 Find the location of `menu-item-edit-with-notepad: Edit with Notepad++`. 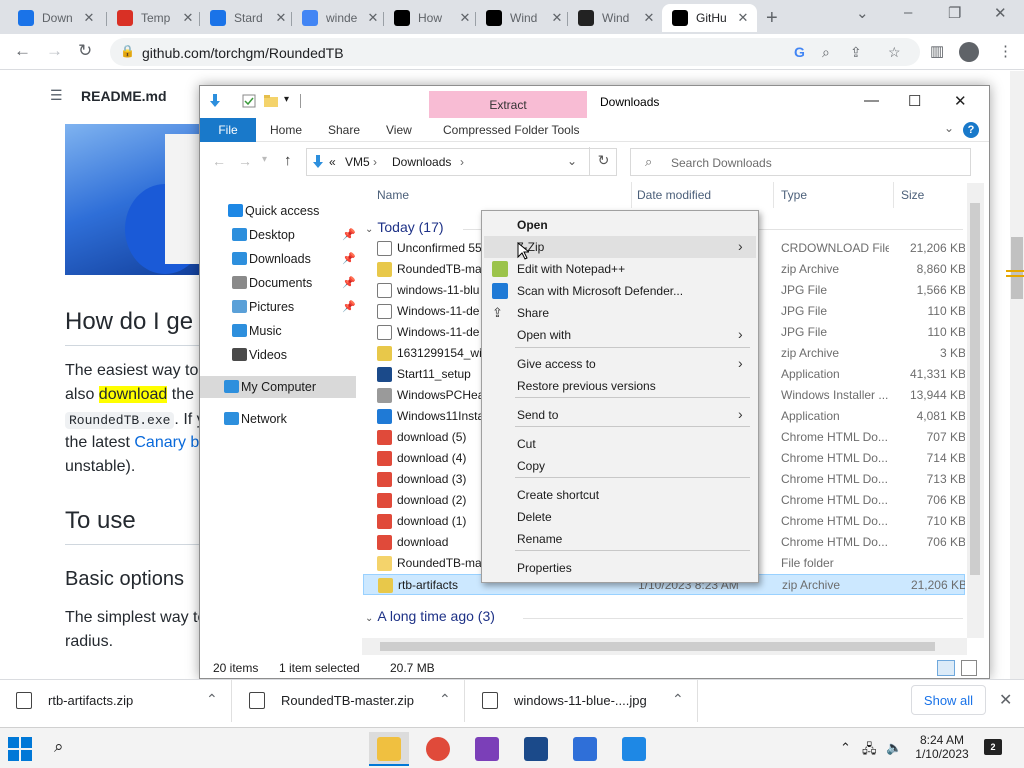

menu-item-edit-with-notepad: Edit with Notepad++ is located at coordinates (620, 269).